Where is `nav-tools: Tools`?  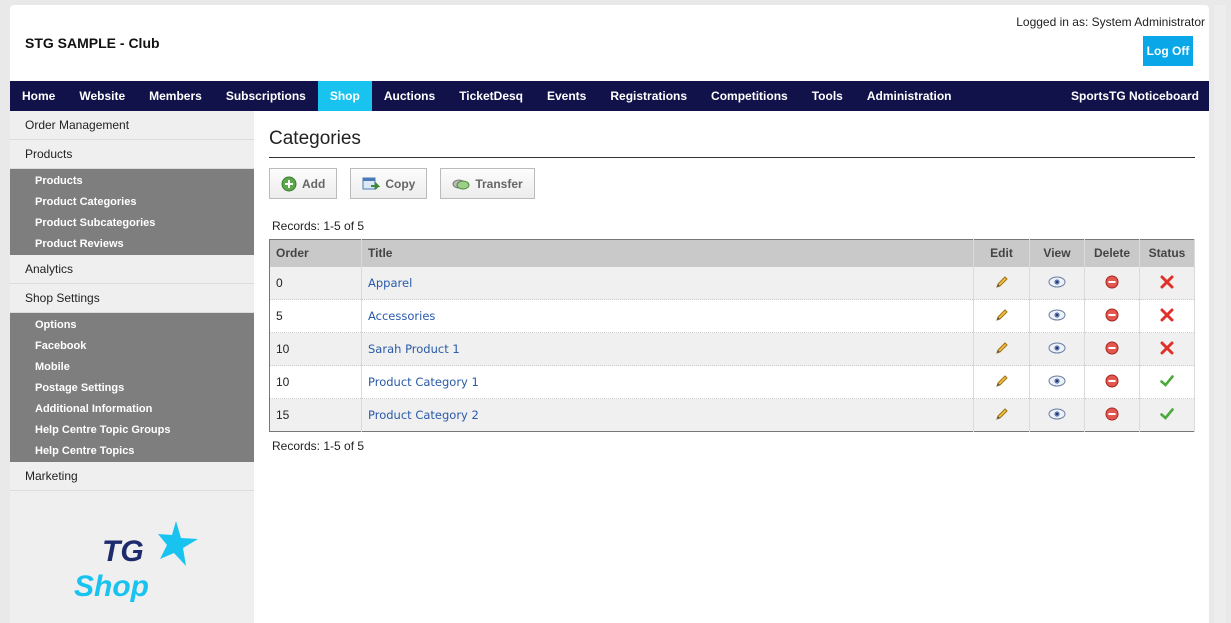 nav-tools: Tools is located at coordinates (827, 96).